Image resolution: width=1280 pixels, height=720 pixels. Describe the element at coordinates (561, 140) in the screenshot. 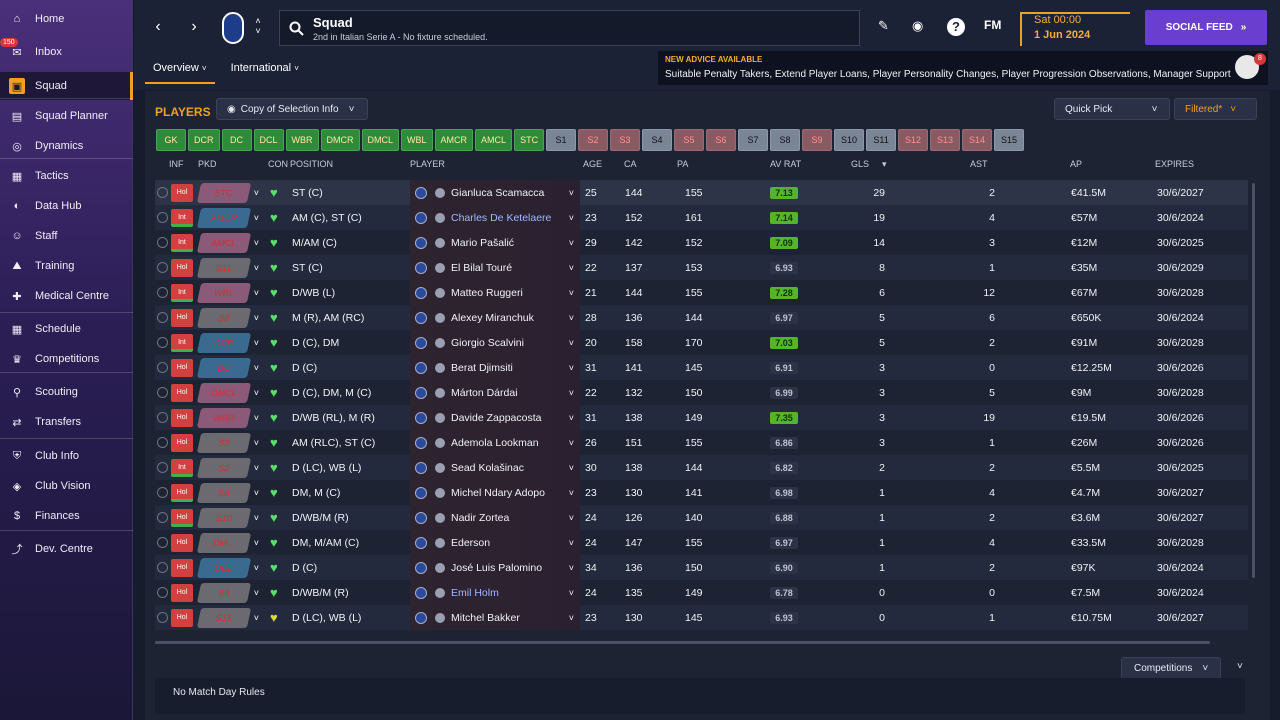

I see `position-filter-s1: S1` at that location.